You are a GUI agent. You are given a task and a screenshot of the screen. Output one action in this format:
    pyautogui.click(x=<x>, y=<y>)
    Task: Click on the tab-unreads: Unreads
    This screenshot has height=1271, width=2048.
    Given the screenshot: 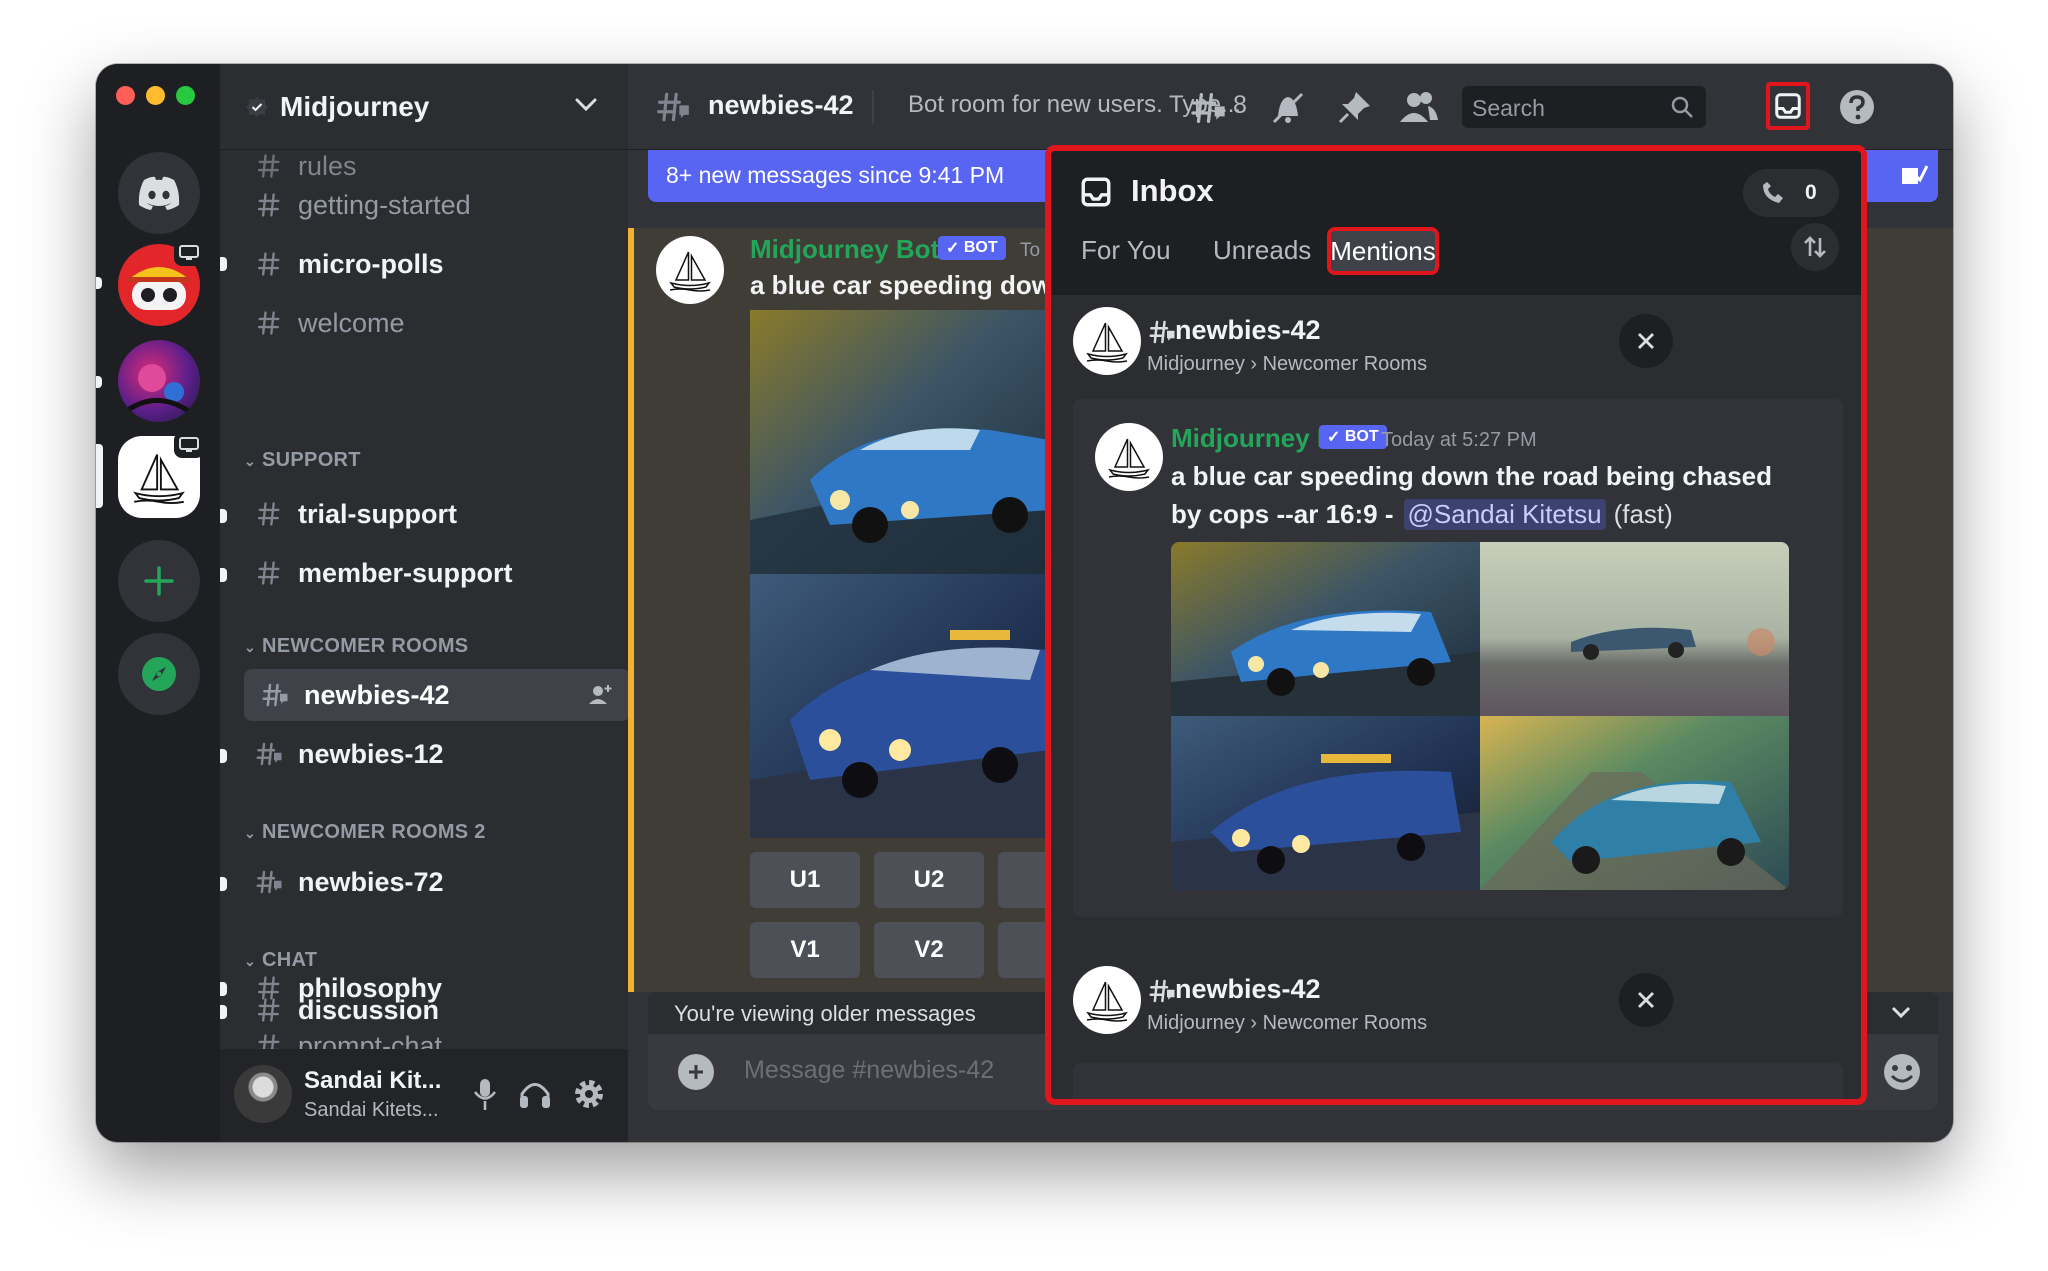 What is the action you would take?
    pyautogui.click(x=1262, y=250)
    